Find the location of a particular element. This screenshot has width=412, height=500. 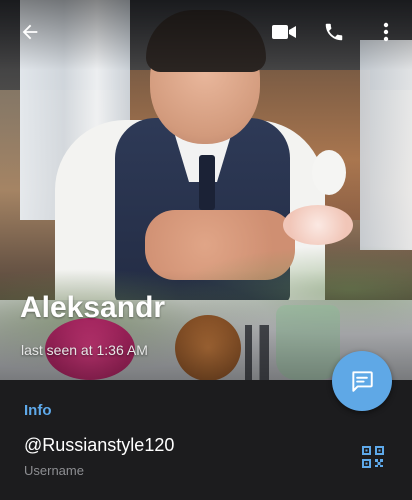

username-label: Username is located at coordinates (54, 470).